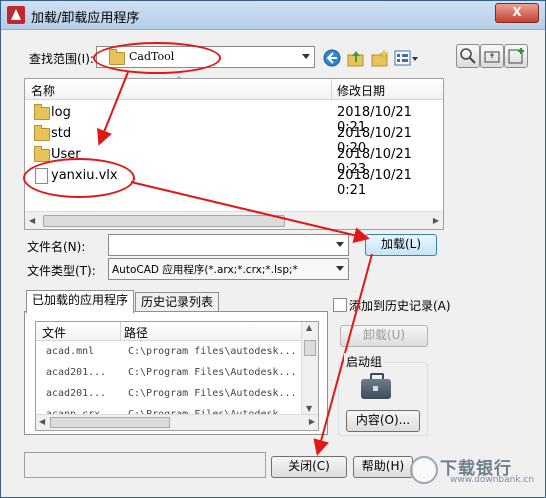 This screenshot has width=546, height=498. What do you see at coordinates (43, 90) in the screenshot?
I see `column-name-header: 名称` at bounding box center [43, 90].